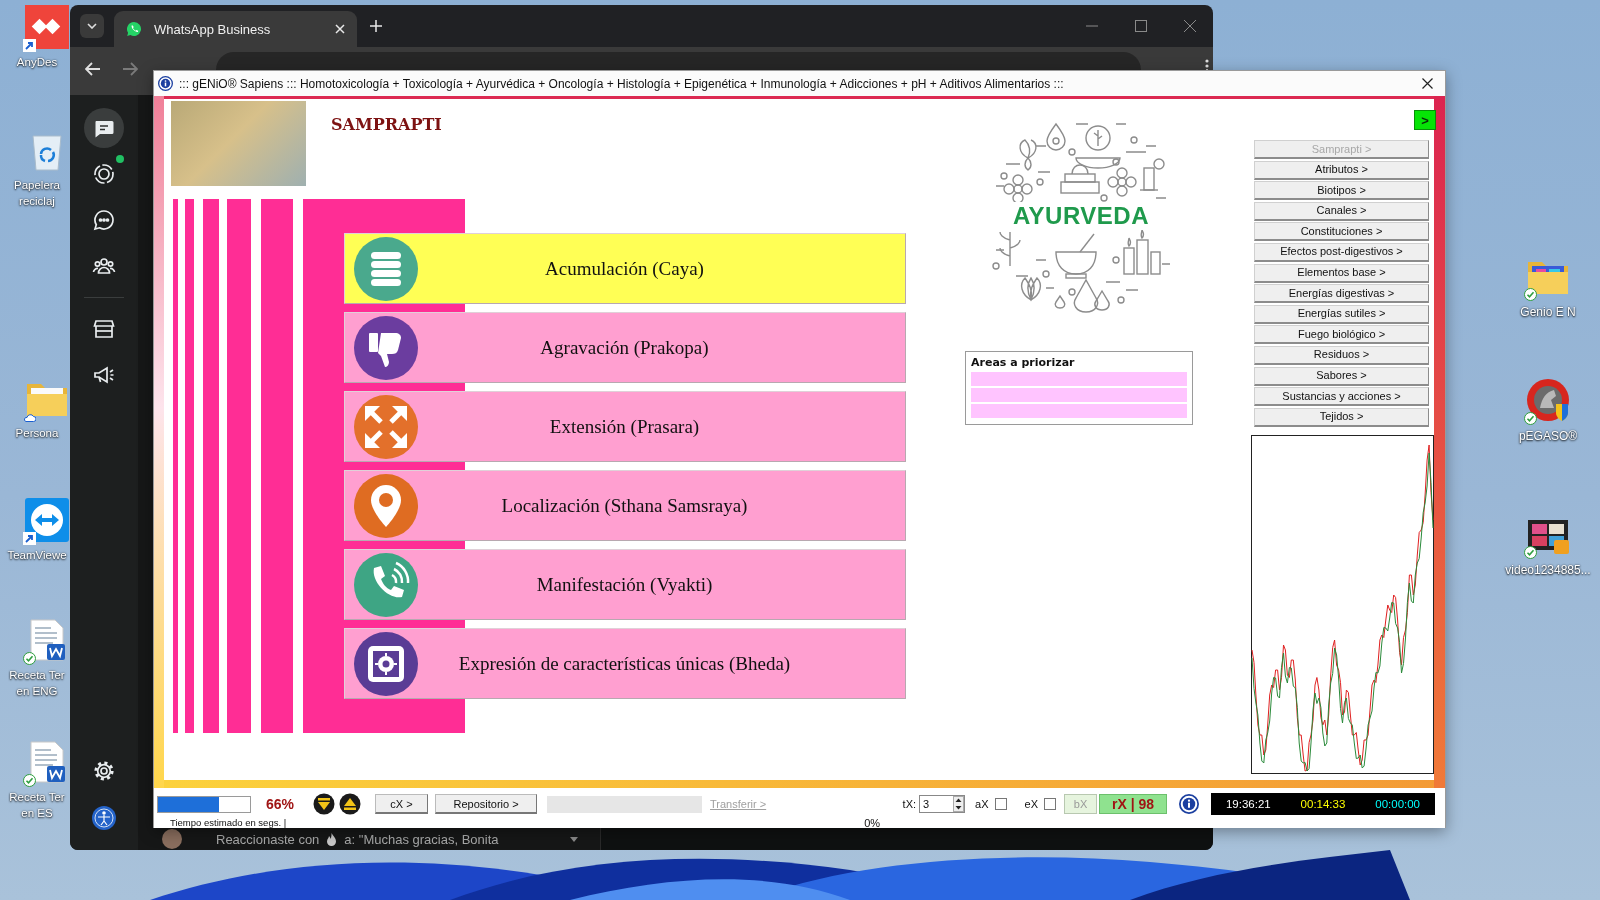 The image size is (1600, 900). Describe the element at coordinates (1341, 294) in the screenshot. I see `section-button: Energías digestivas >` at that location.